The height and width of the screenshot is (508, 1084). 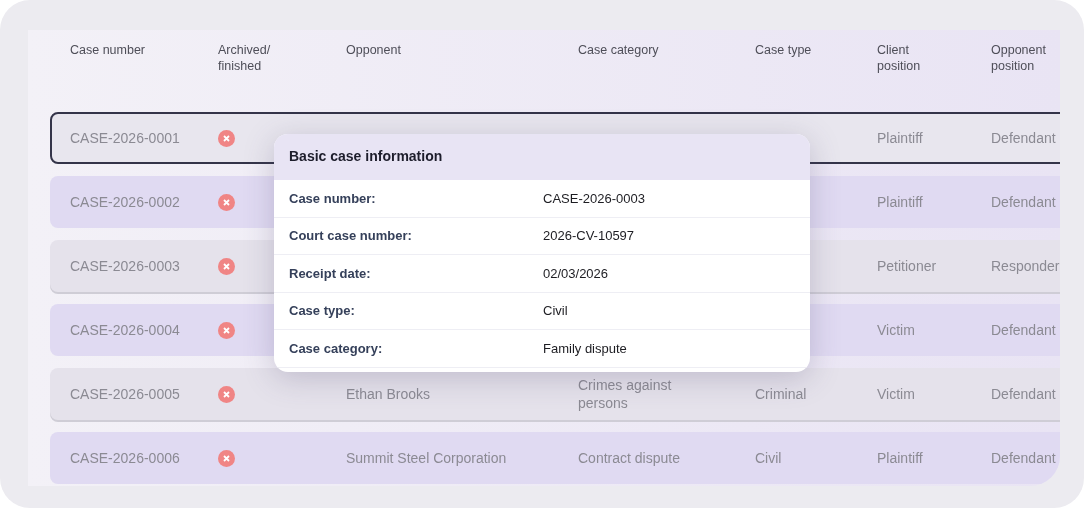 What do you see at coordinates (108, 50) in the screenshot?
I see `column-header: Case number` at bounding box center [108, 50].